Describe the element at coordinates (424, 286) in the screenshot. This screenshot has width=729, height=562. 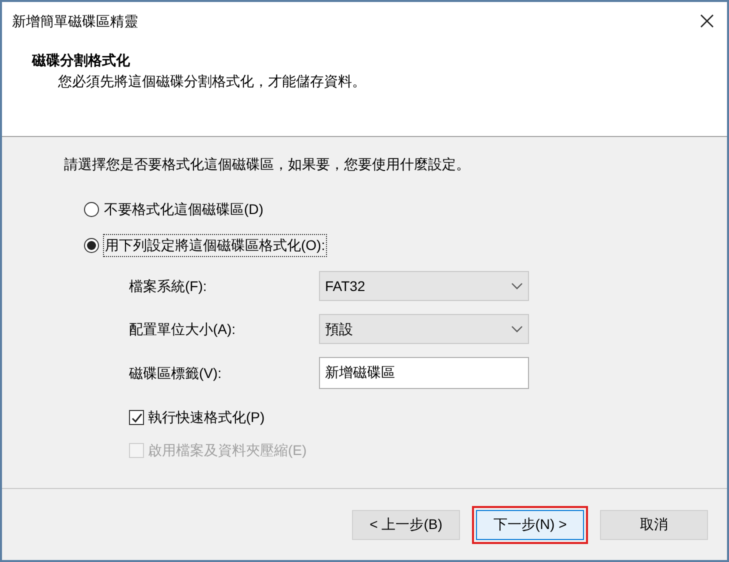
I see `dropdown: FAT32` at that location.